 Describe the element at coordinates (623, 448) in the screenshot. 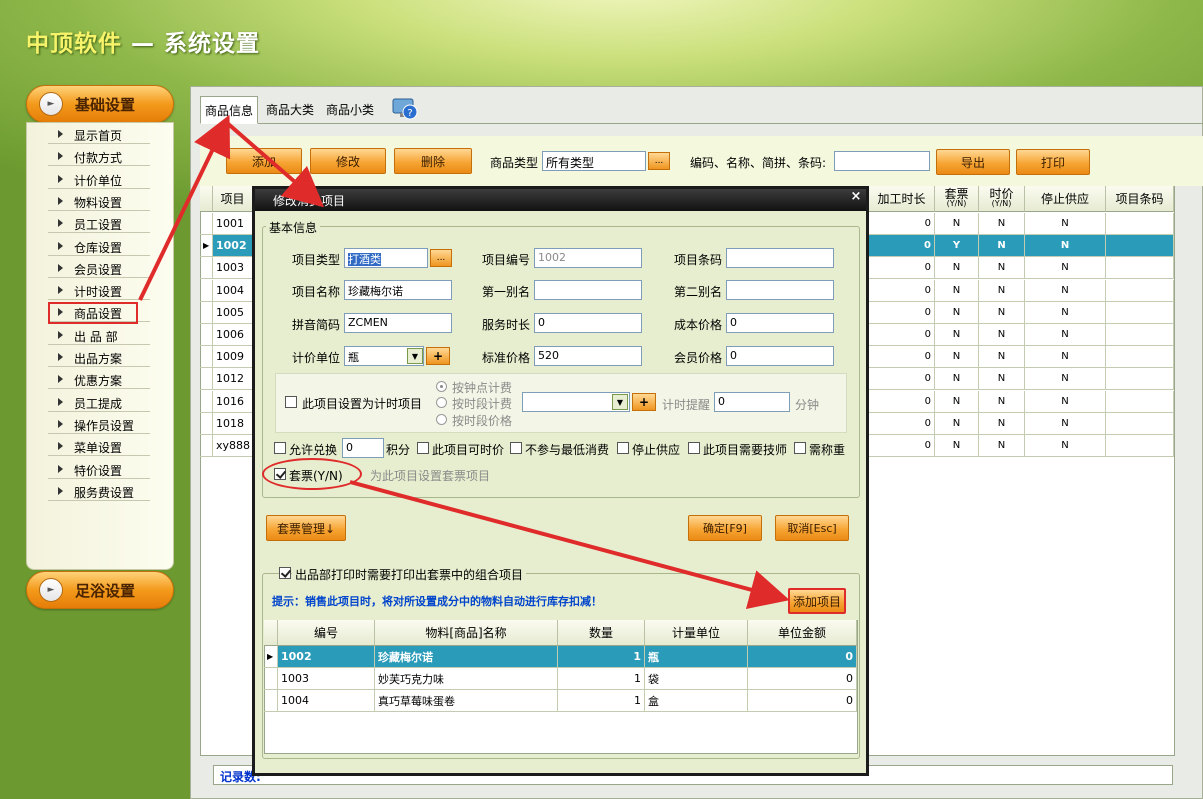

I see `stop-supply-checkbox` at that location.